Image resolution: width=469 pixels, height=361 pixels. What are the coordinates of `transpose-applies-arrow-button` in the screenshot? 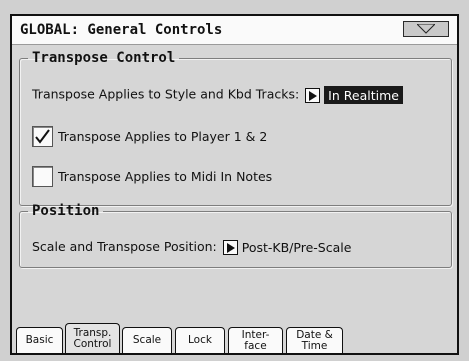 It's located at (313, 95).